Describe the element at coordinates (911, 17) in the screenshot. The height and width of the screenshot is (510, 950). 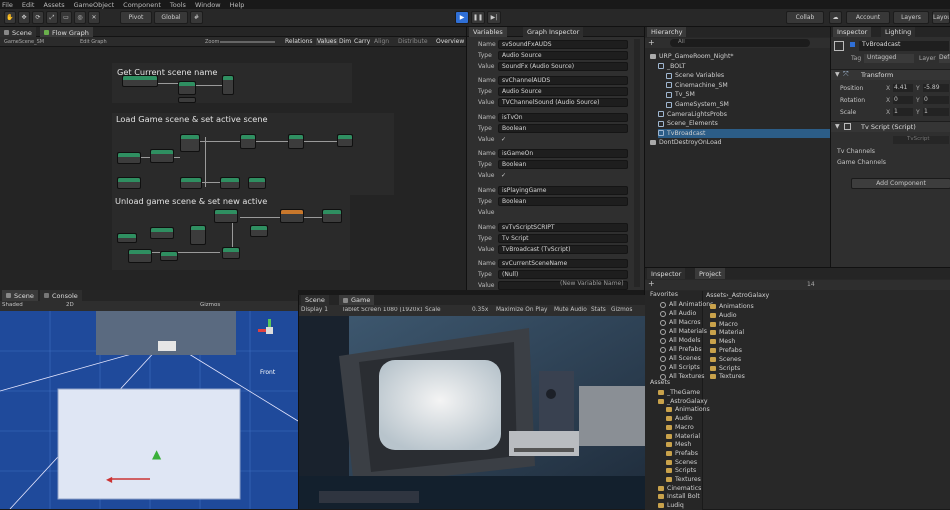
I see `layers-dropdown: Layers` at that location.